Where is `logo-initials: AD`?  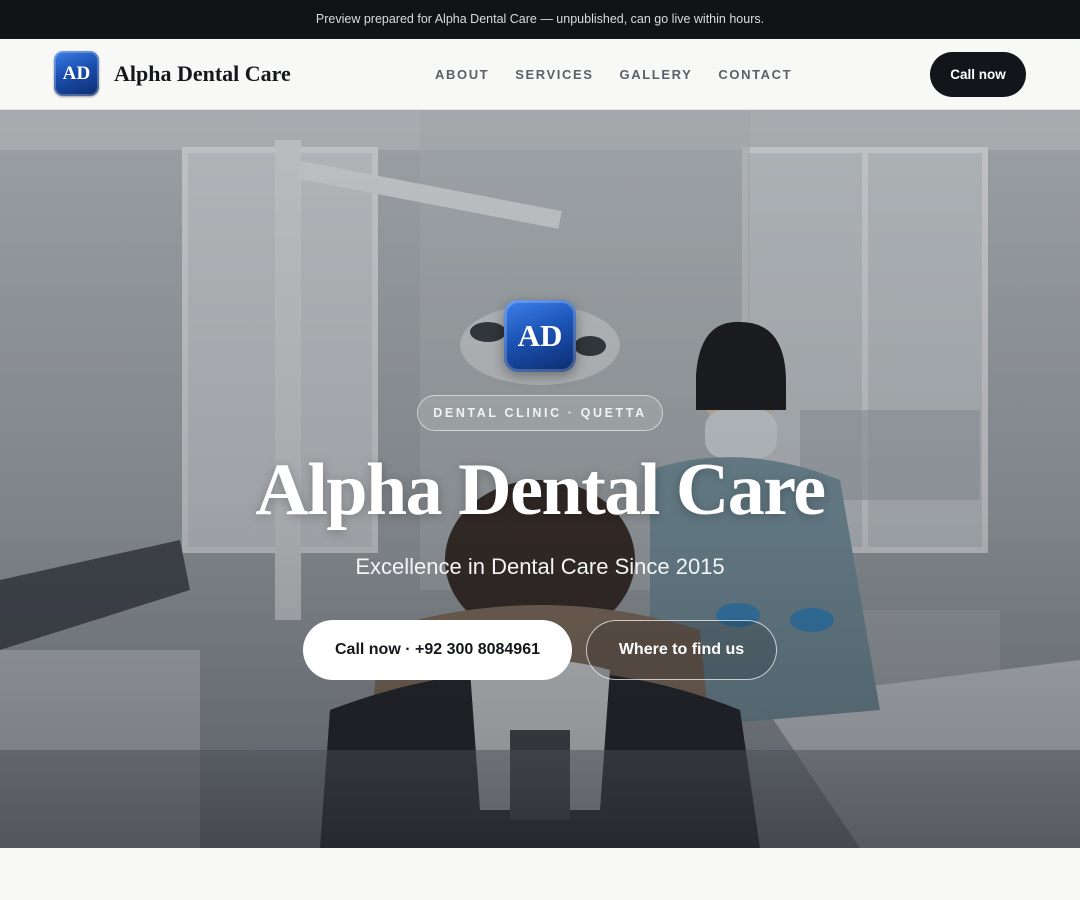
logo-initials: AD is located at coordinates (76, 73).